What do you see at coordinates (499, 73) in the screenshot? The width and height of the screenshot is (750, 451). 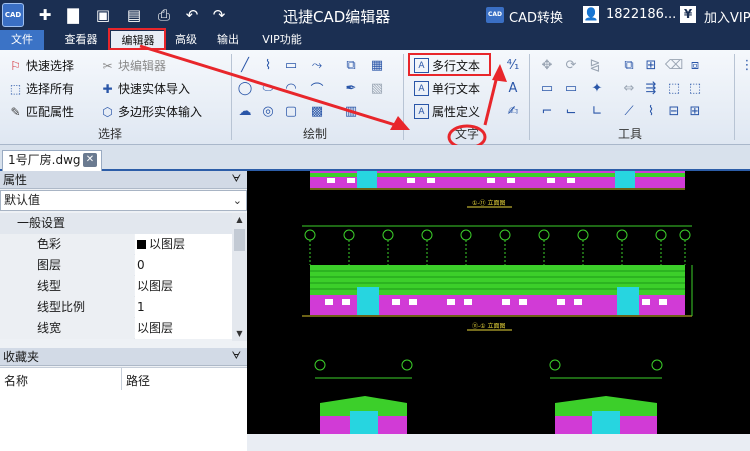 I see `annotation-arrow-head` at bounding box center [499, 73].